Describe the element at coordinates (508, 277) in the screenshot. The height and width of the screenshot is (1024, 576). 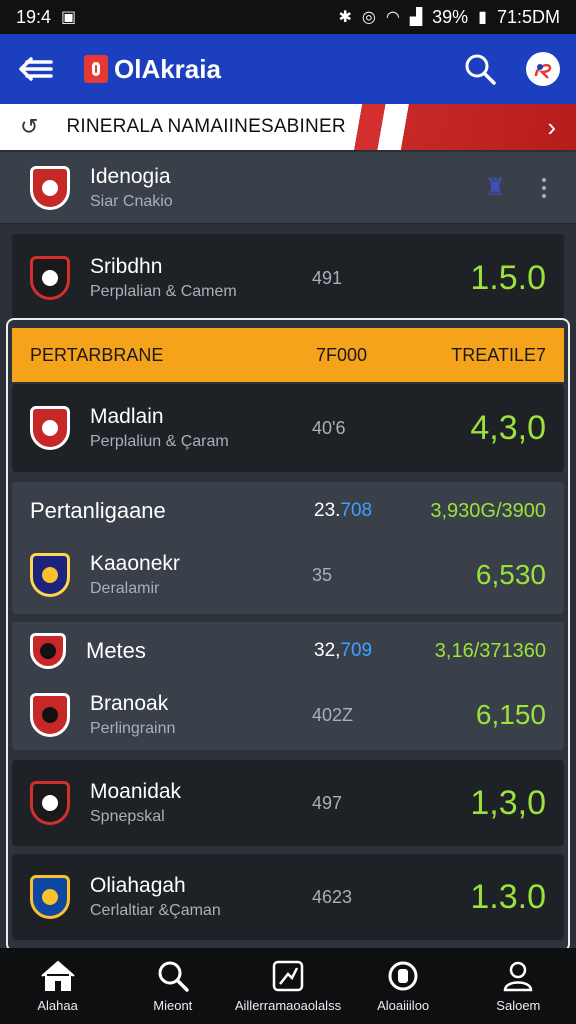
I see `match-score: 1.5.0` at that location.